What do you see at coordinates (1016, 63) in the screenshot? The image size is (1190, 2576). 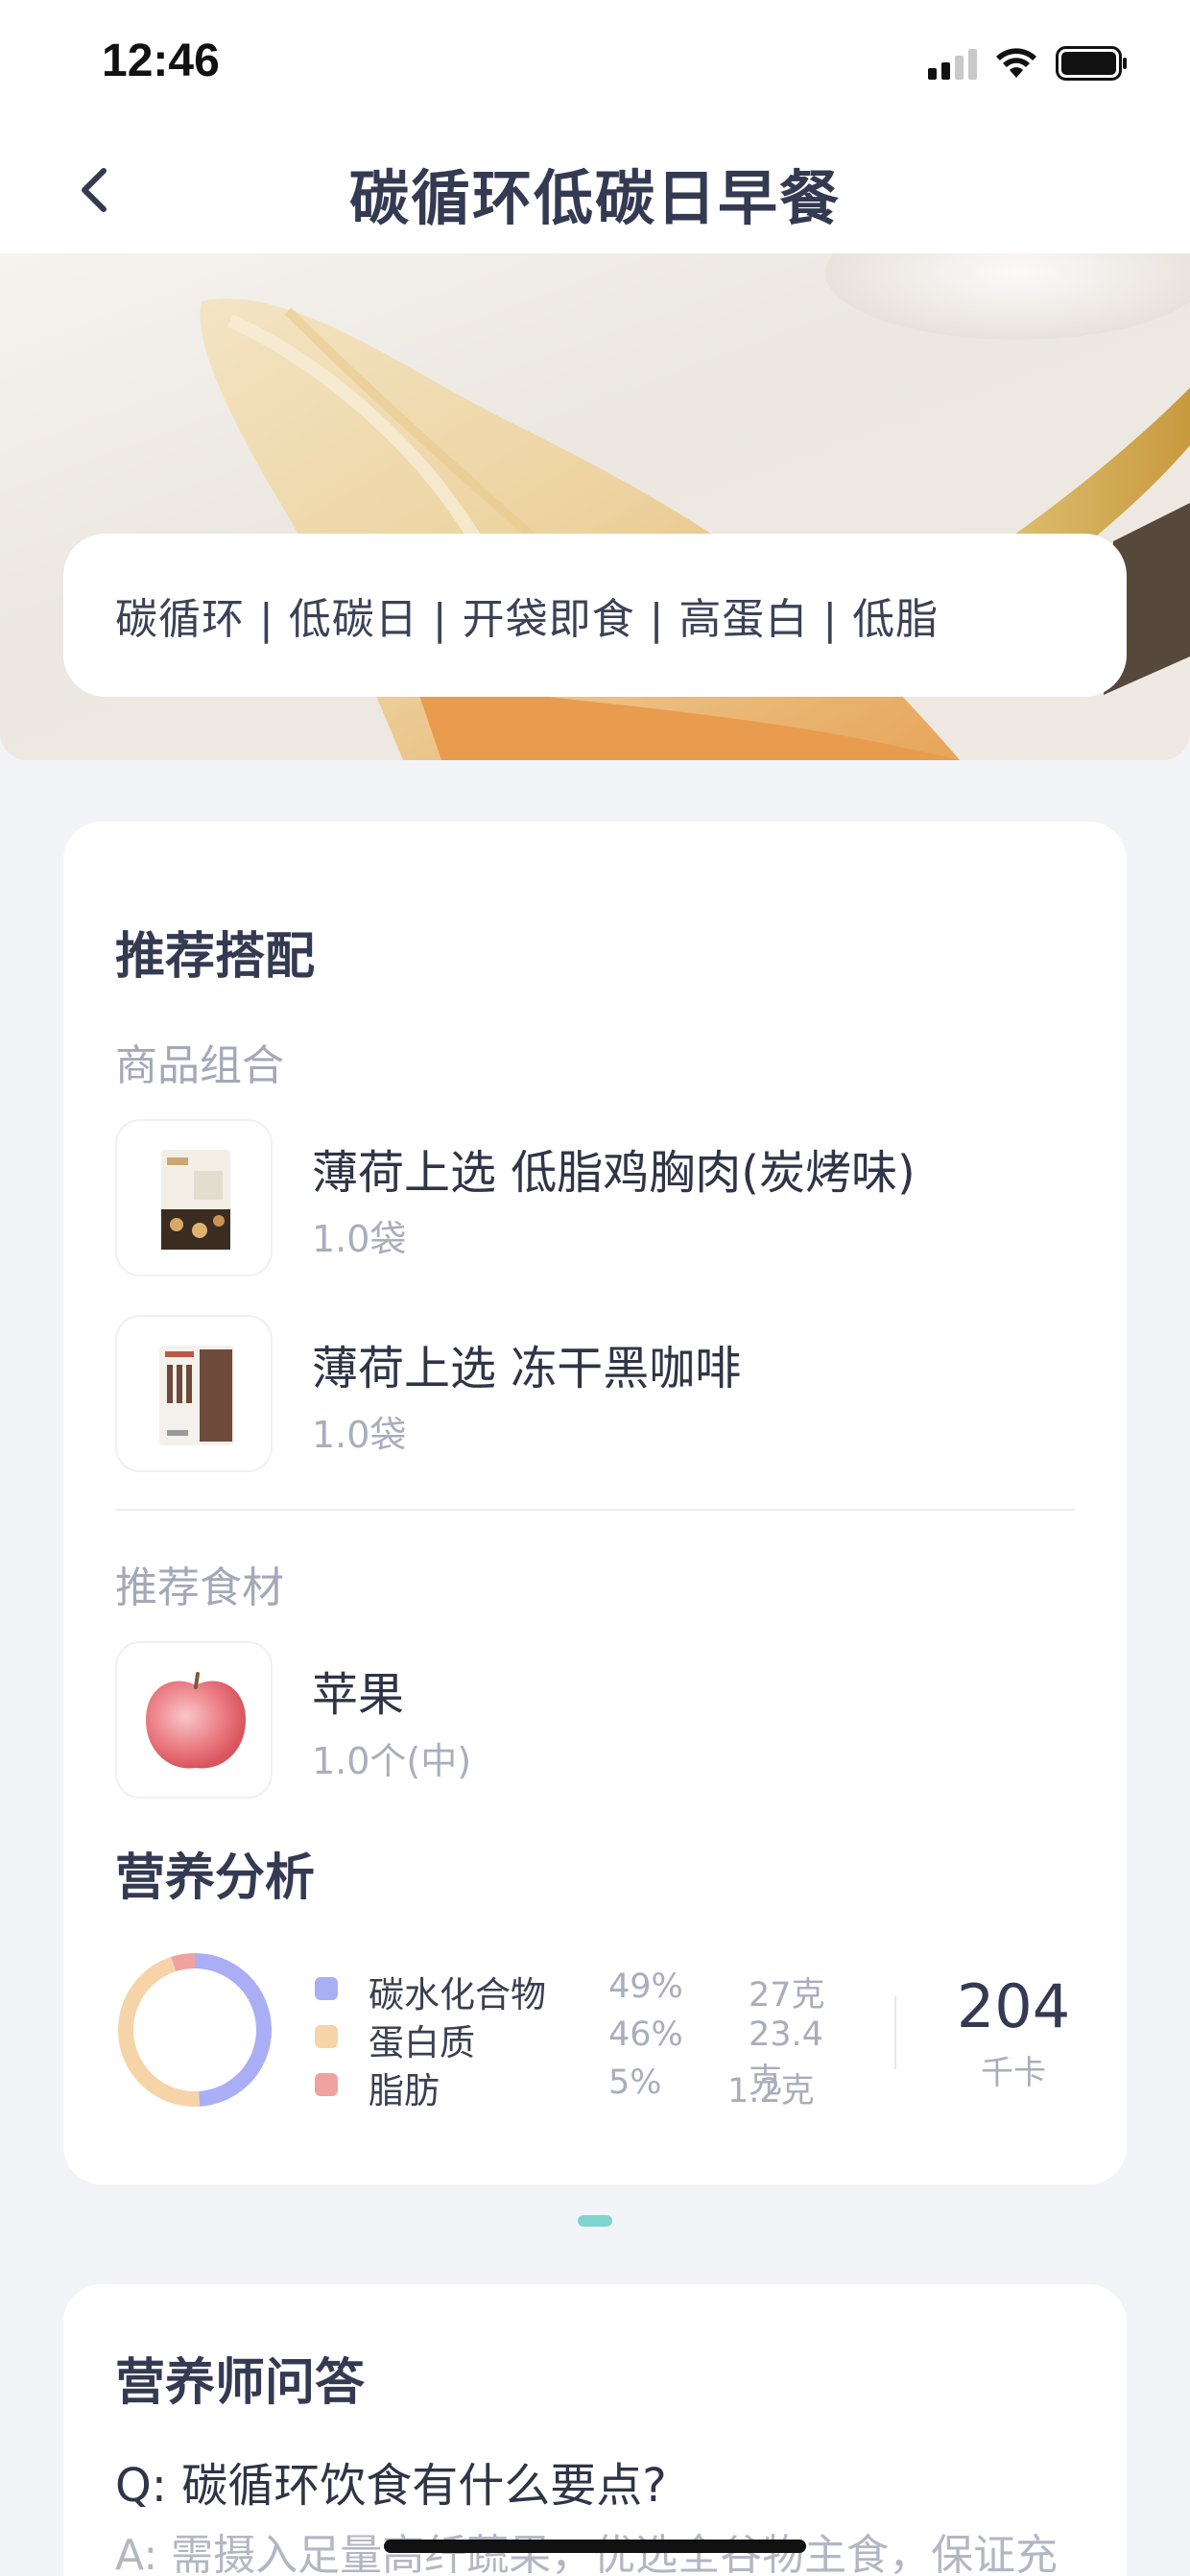 I see `wifi-icon` at bounding box center [1016, 63].